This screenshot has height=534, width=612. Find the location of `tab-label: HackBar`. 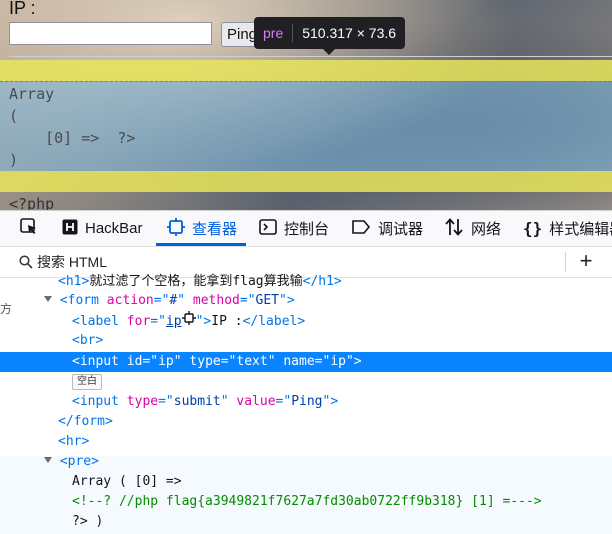

tab-label: HackBar is located at coordinates (114, 228).